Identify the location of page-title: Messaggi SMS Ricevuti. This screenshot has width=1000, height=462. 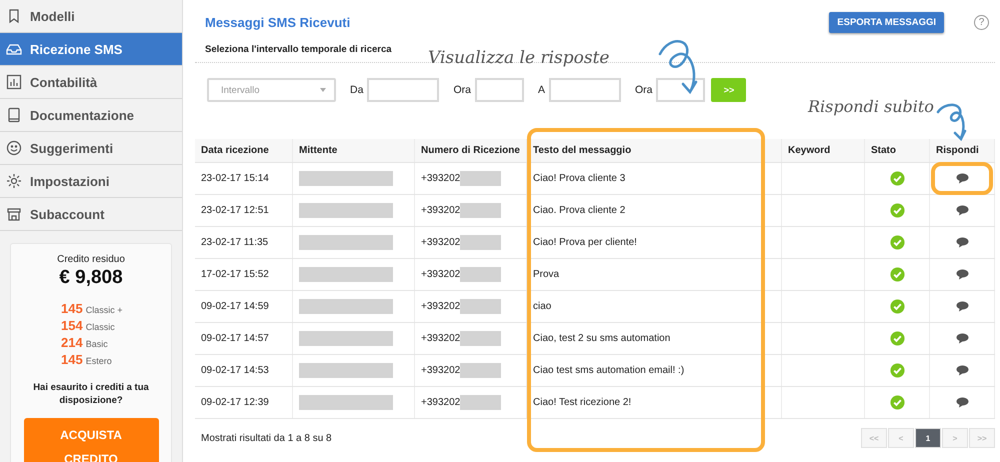
(277, 22).